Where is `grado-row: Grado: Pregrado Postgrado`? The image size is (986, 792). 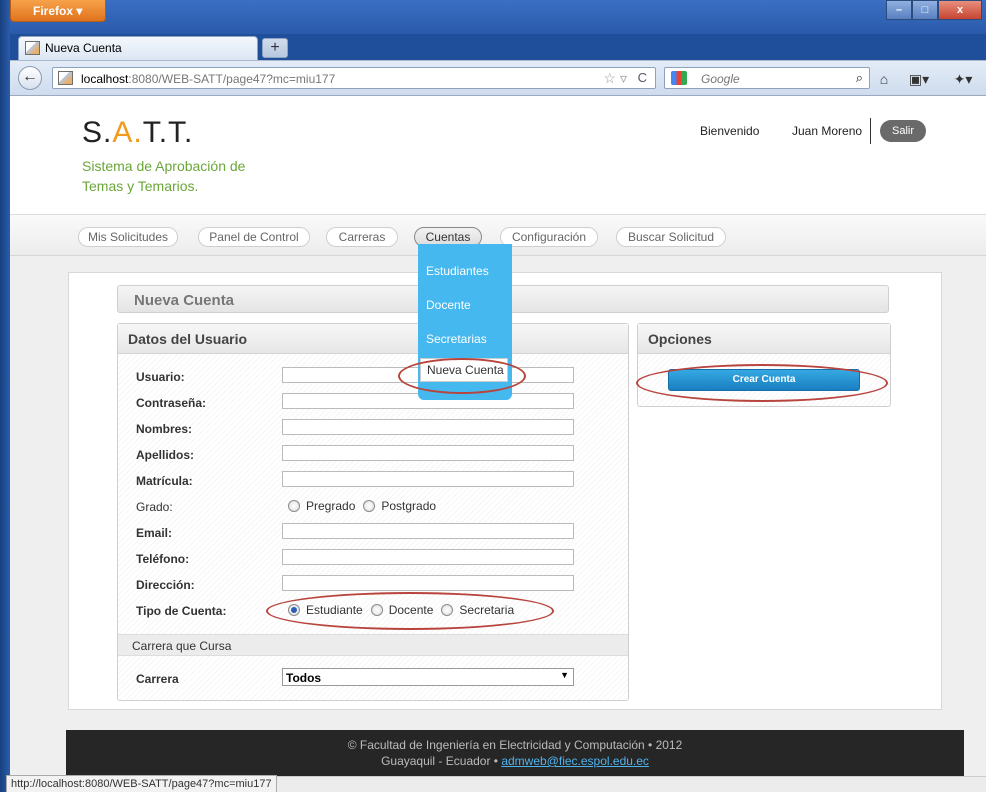
grado-row: Grado: Pregrado Postgrado is located at coordinates (376, 508).